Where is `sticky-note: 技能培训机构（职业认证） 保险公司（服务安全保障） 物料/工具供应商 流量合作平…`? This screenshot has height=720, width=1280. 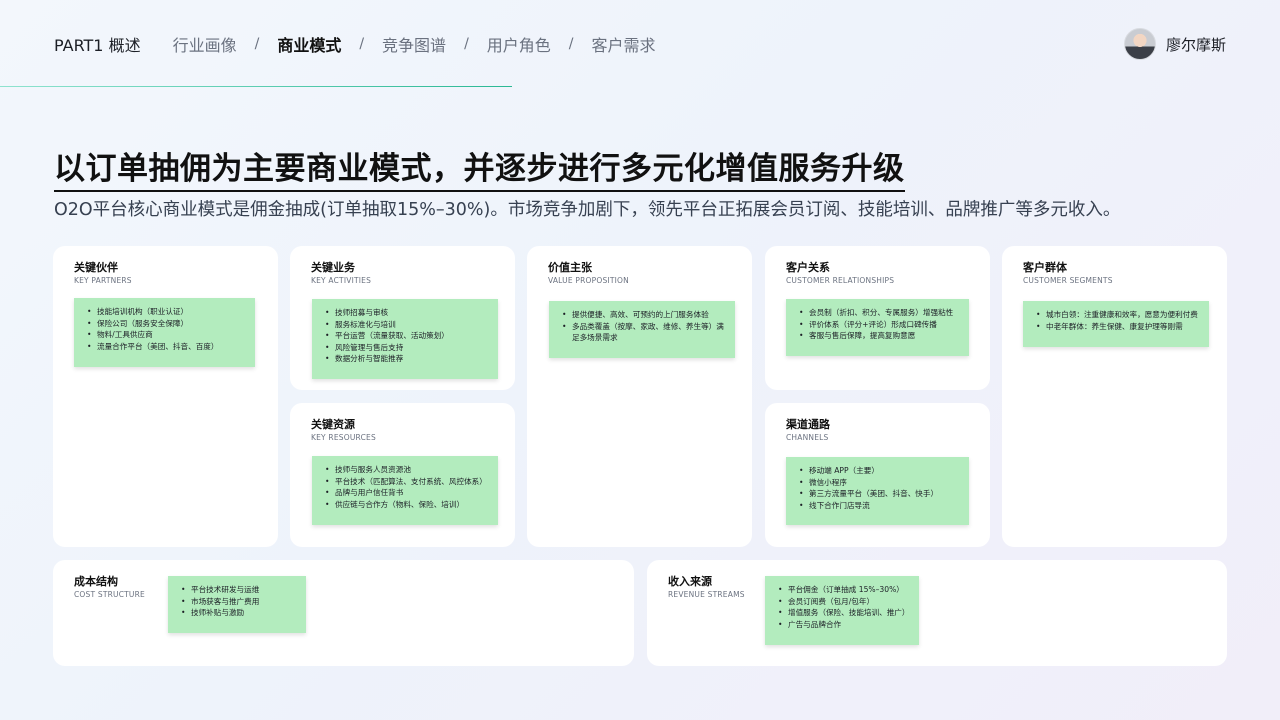 sticky-note: 技能培训机构（职业认证） 保险公司（服务安全保障） 物料/工具供应商 流量合作平… is located at coordinates (164, 332).